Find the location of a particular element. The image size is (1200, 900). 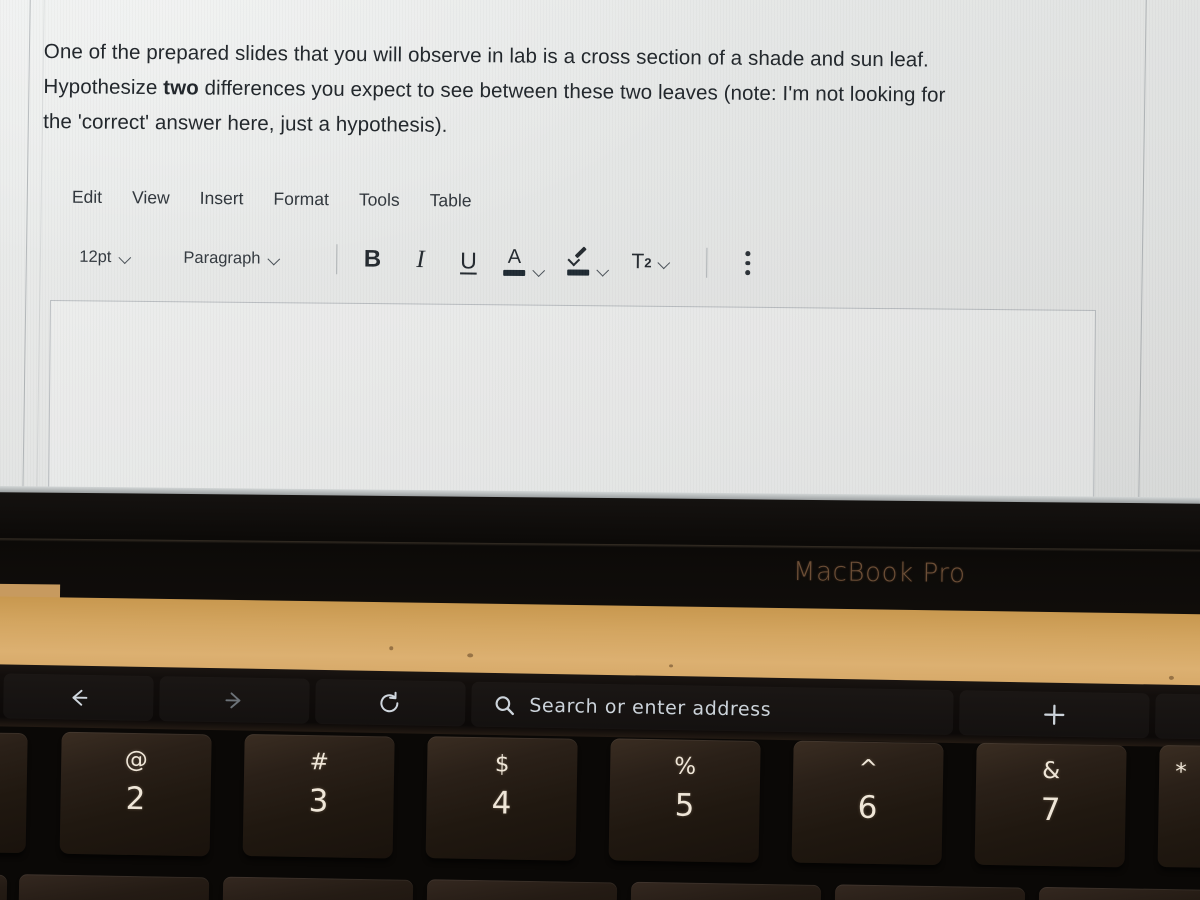

more-options-button is located at coordinates (748, 263).